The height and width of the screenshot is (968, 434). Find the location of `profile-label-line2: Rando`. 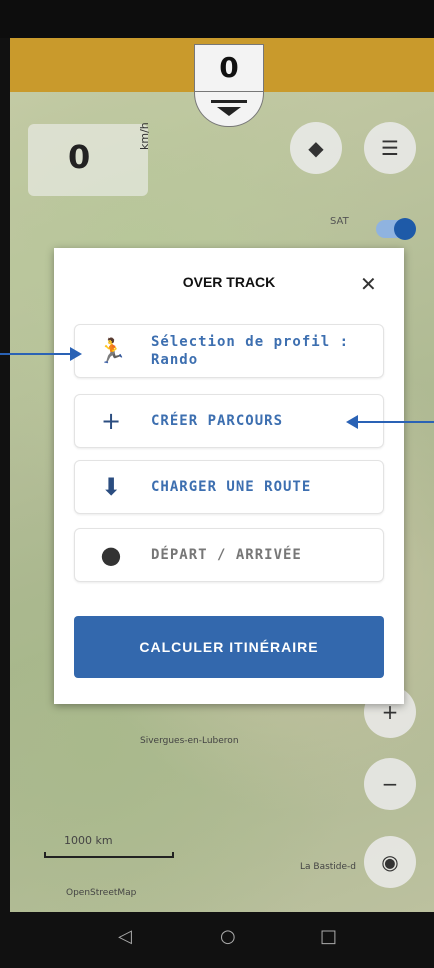

profile-label-line2: Rando is located at coordinates (175, 360).